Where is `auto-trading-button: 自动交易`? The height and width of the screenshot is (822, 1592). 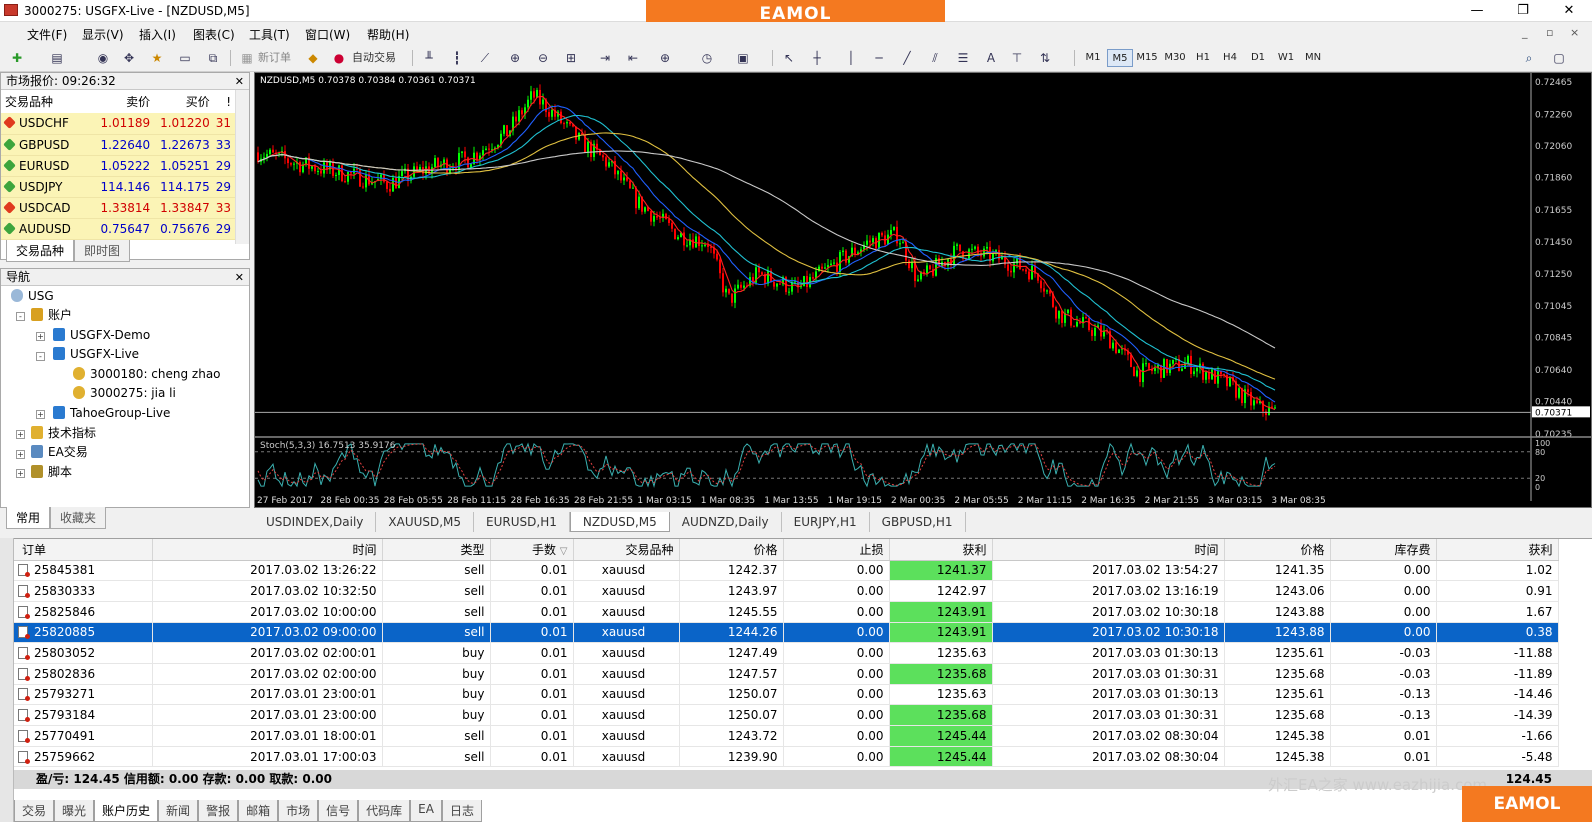
auto-trading-button: 自动交易 is located at coordinates (374, 58).